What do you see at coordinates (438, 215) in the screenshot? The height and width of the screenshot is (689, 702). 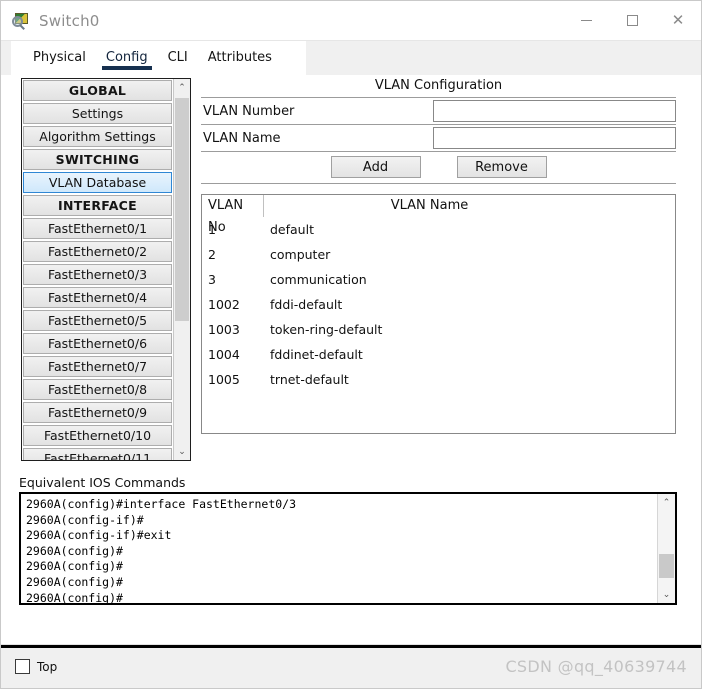 I see `table-header-row: VLAN No VLAN Name` at bounding box center [438, 215].